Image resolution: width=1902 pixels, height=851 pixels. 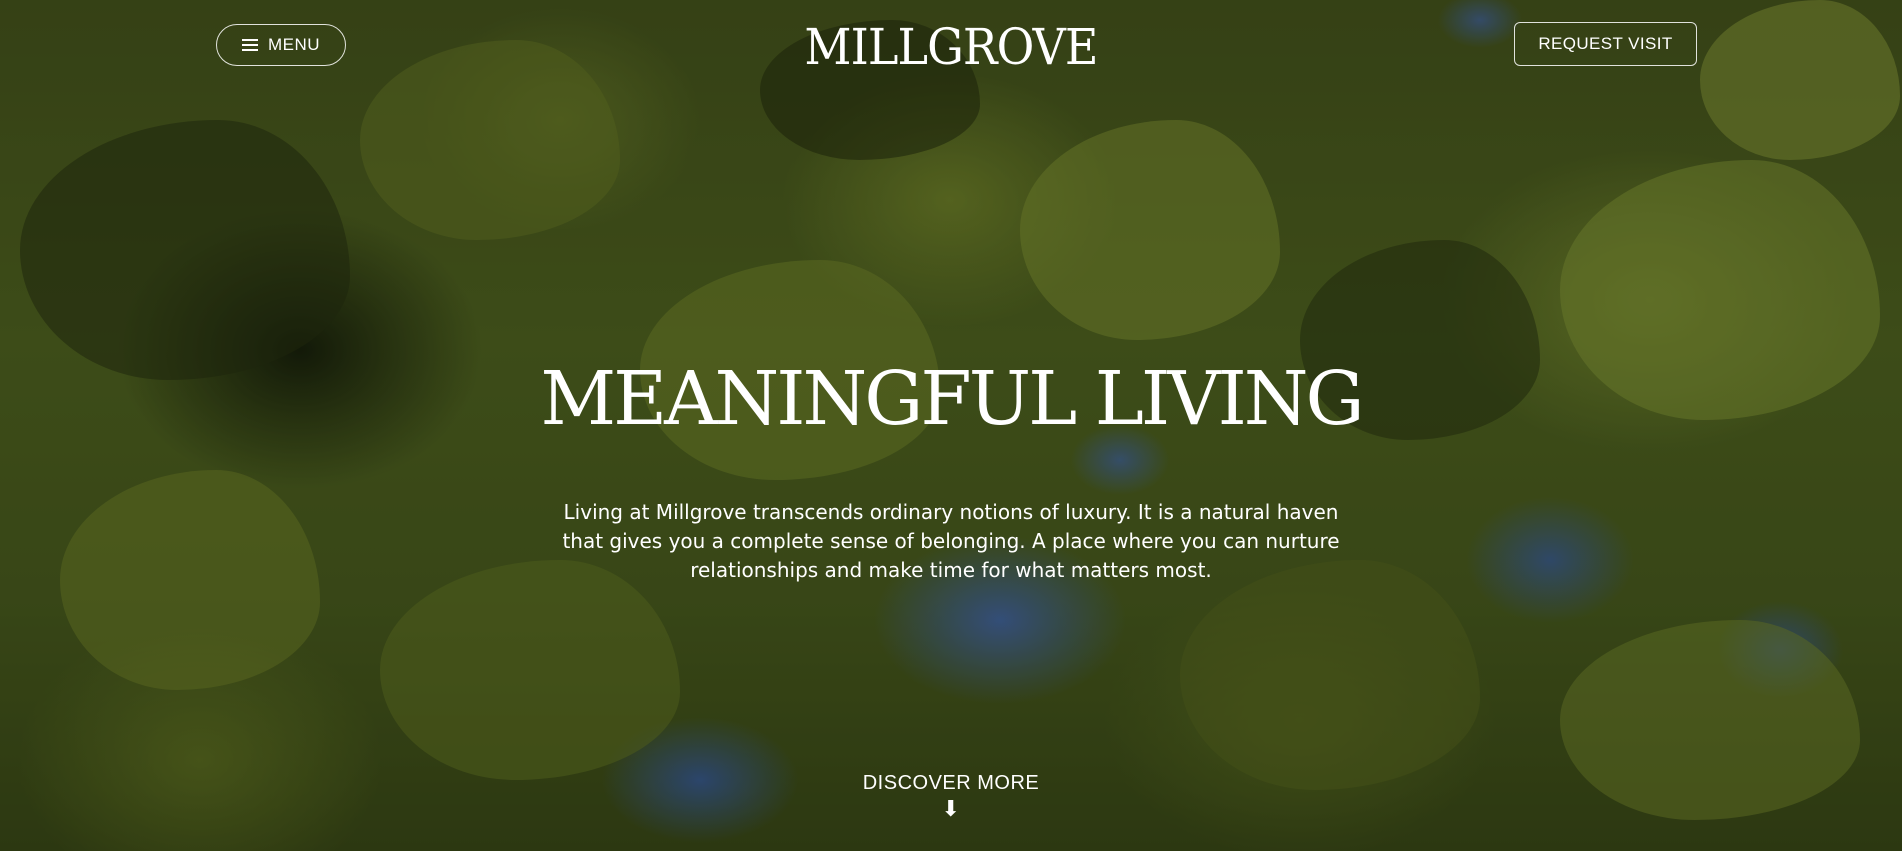 I want to click on request-visit-button: REQUEST VISIT, so click(x=1605, y=44).